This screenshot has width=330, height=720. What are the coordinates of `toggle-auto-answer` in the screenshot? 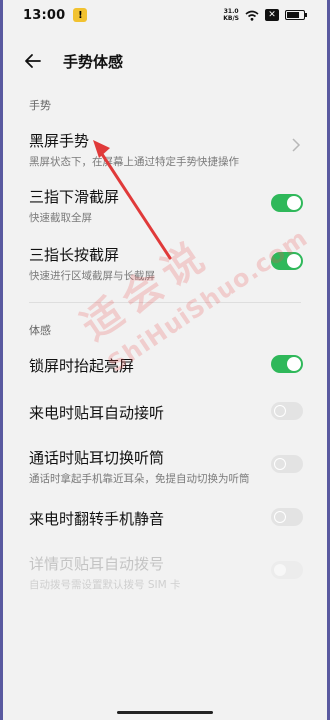 It's located at (287, 411).